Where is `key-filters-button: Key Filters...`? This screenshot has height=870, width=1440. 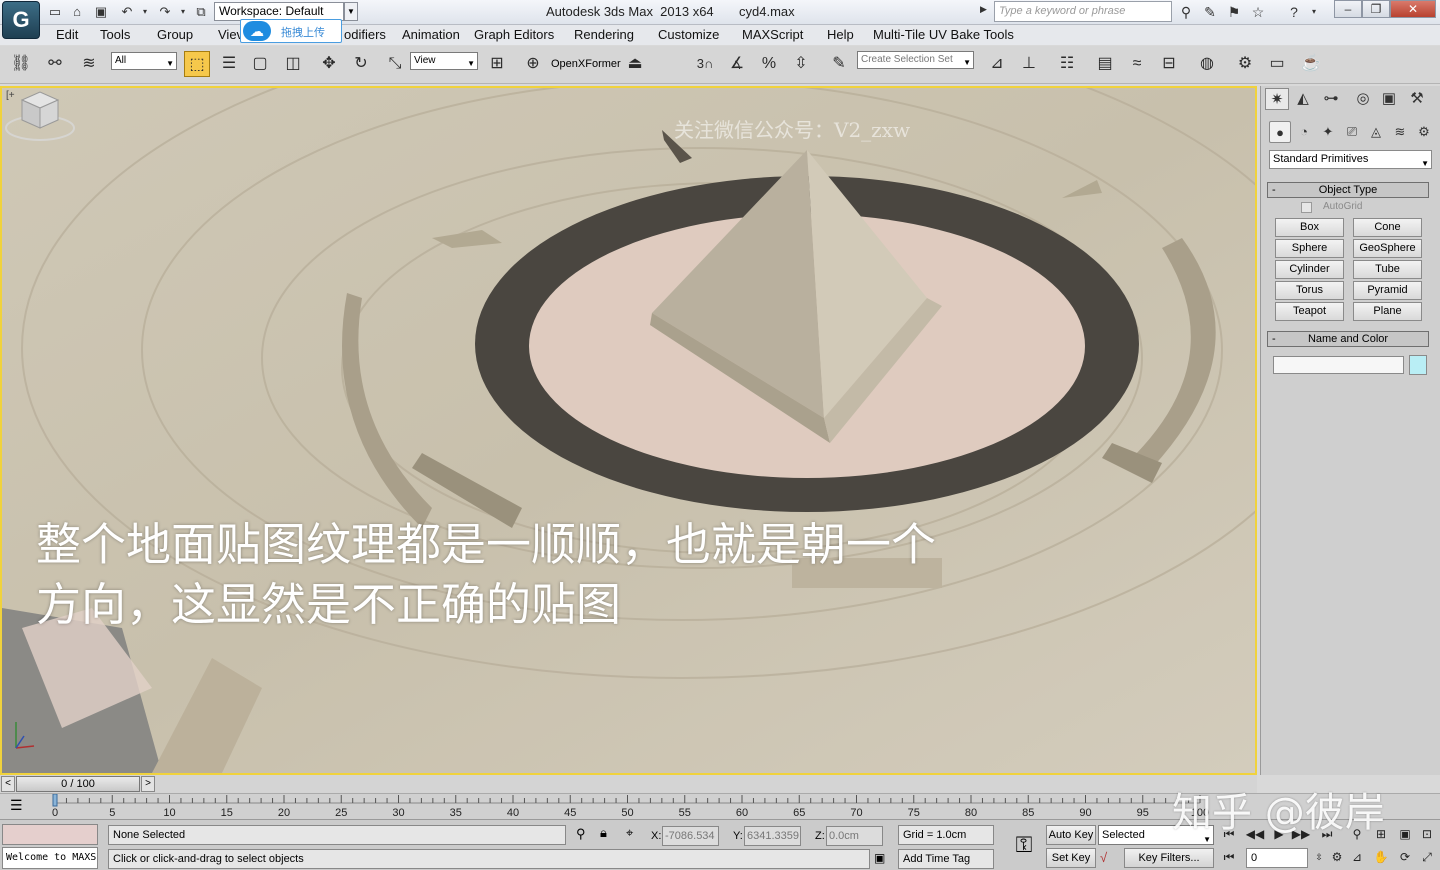
key-filters-button: Key Filters... is located at coordinates (1169, 858).